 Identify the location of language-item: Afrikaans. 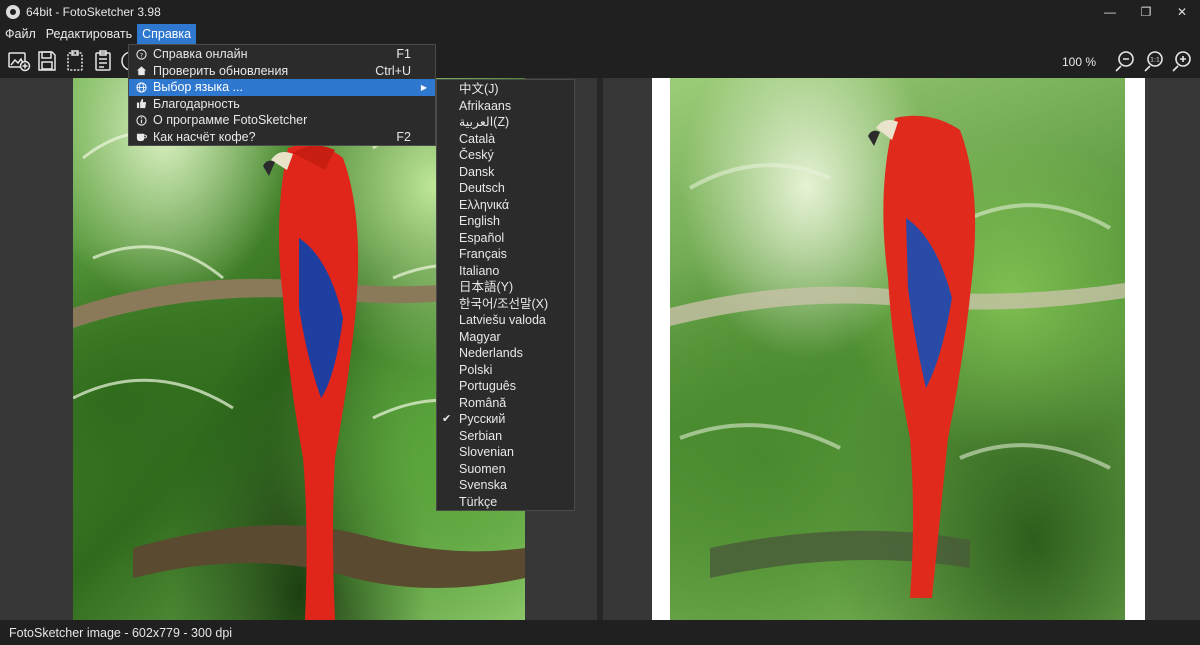
(505, 106).